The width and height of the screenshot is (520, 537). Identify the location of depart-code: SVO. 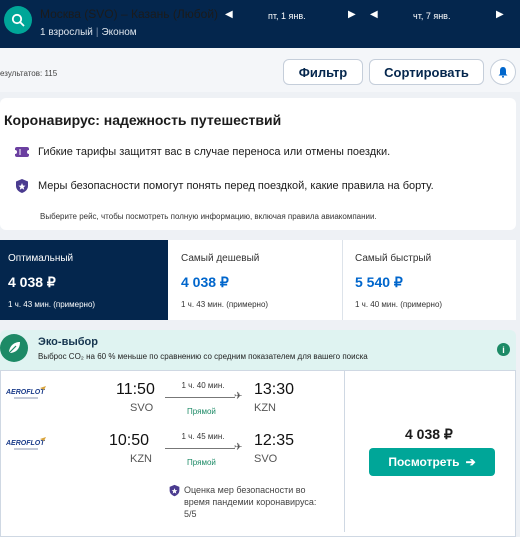
(142, 408).